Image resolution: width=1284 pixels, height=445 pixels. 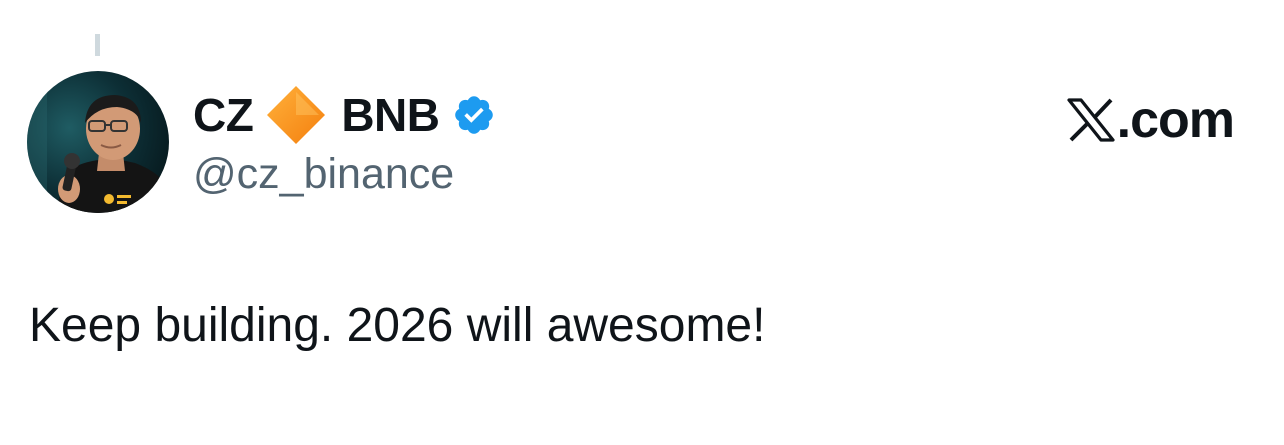 What do you see at coordinates (97, 45) in the screenshot?
I see `thread-connector-line` at bounding box center [97, 45].